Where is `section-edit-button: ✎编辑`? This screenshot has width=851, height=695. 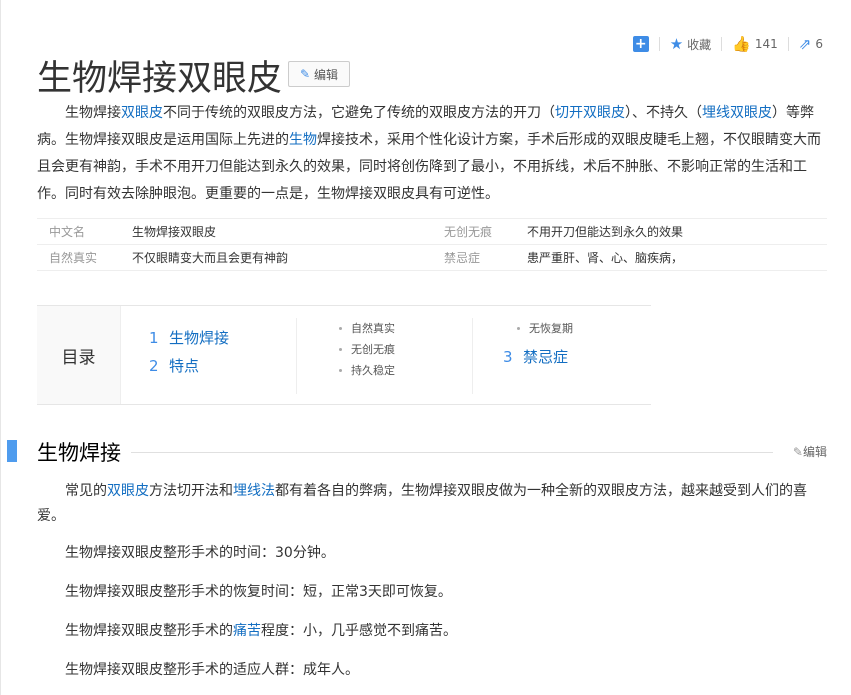
section-edit-button: ✎编辑 is located at coordinates (810, 451).